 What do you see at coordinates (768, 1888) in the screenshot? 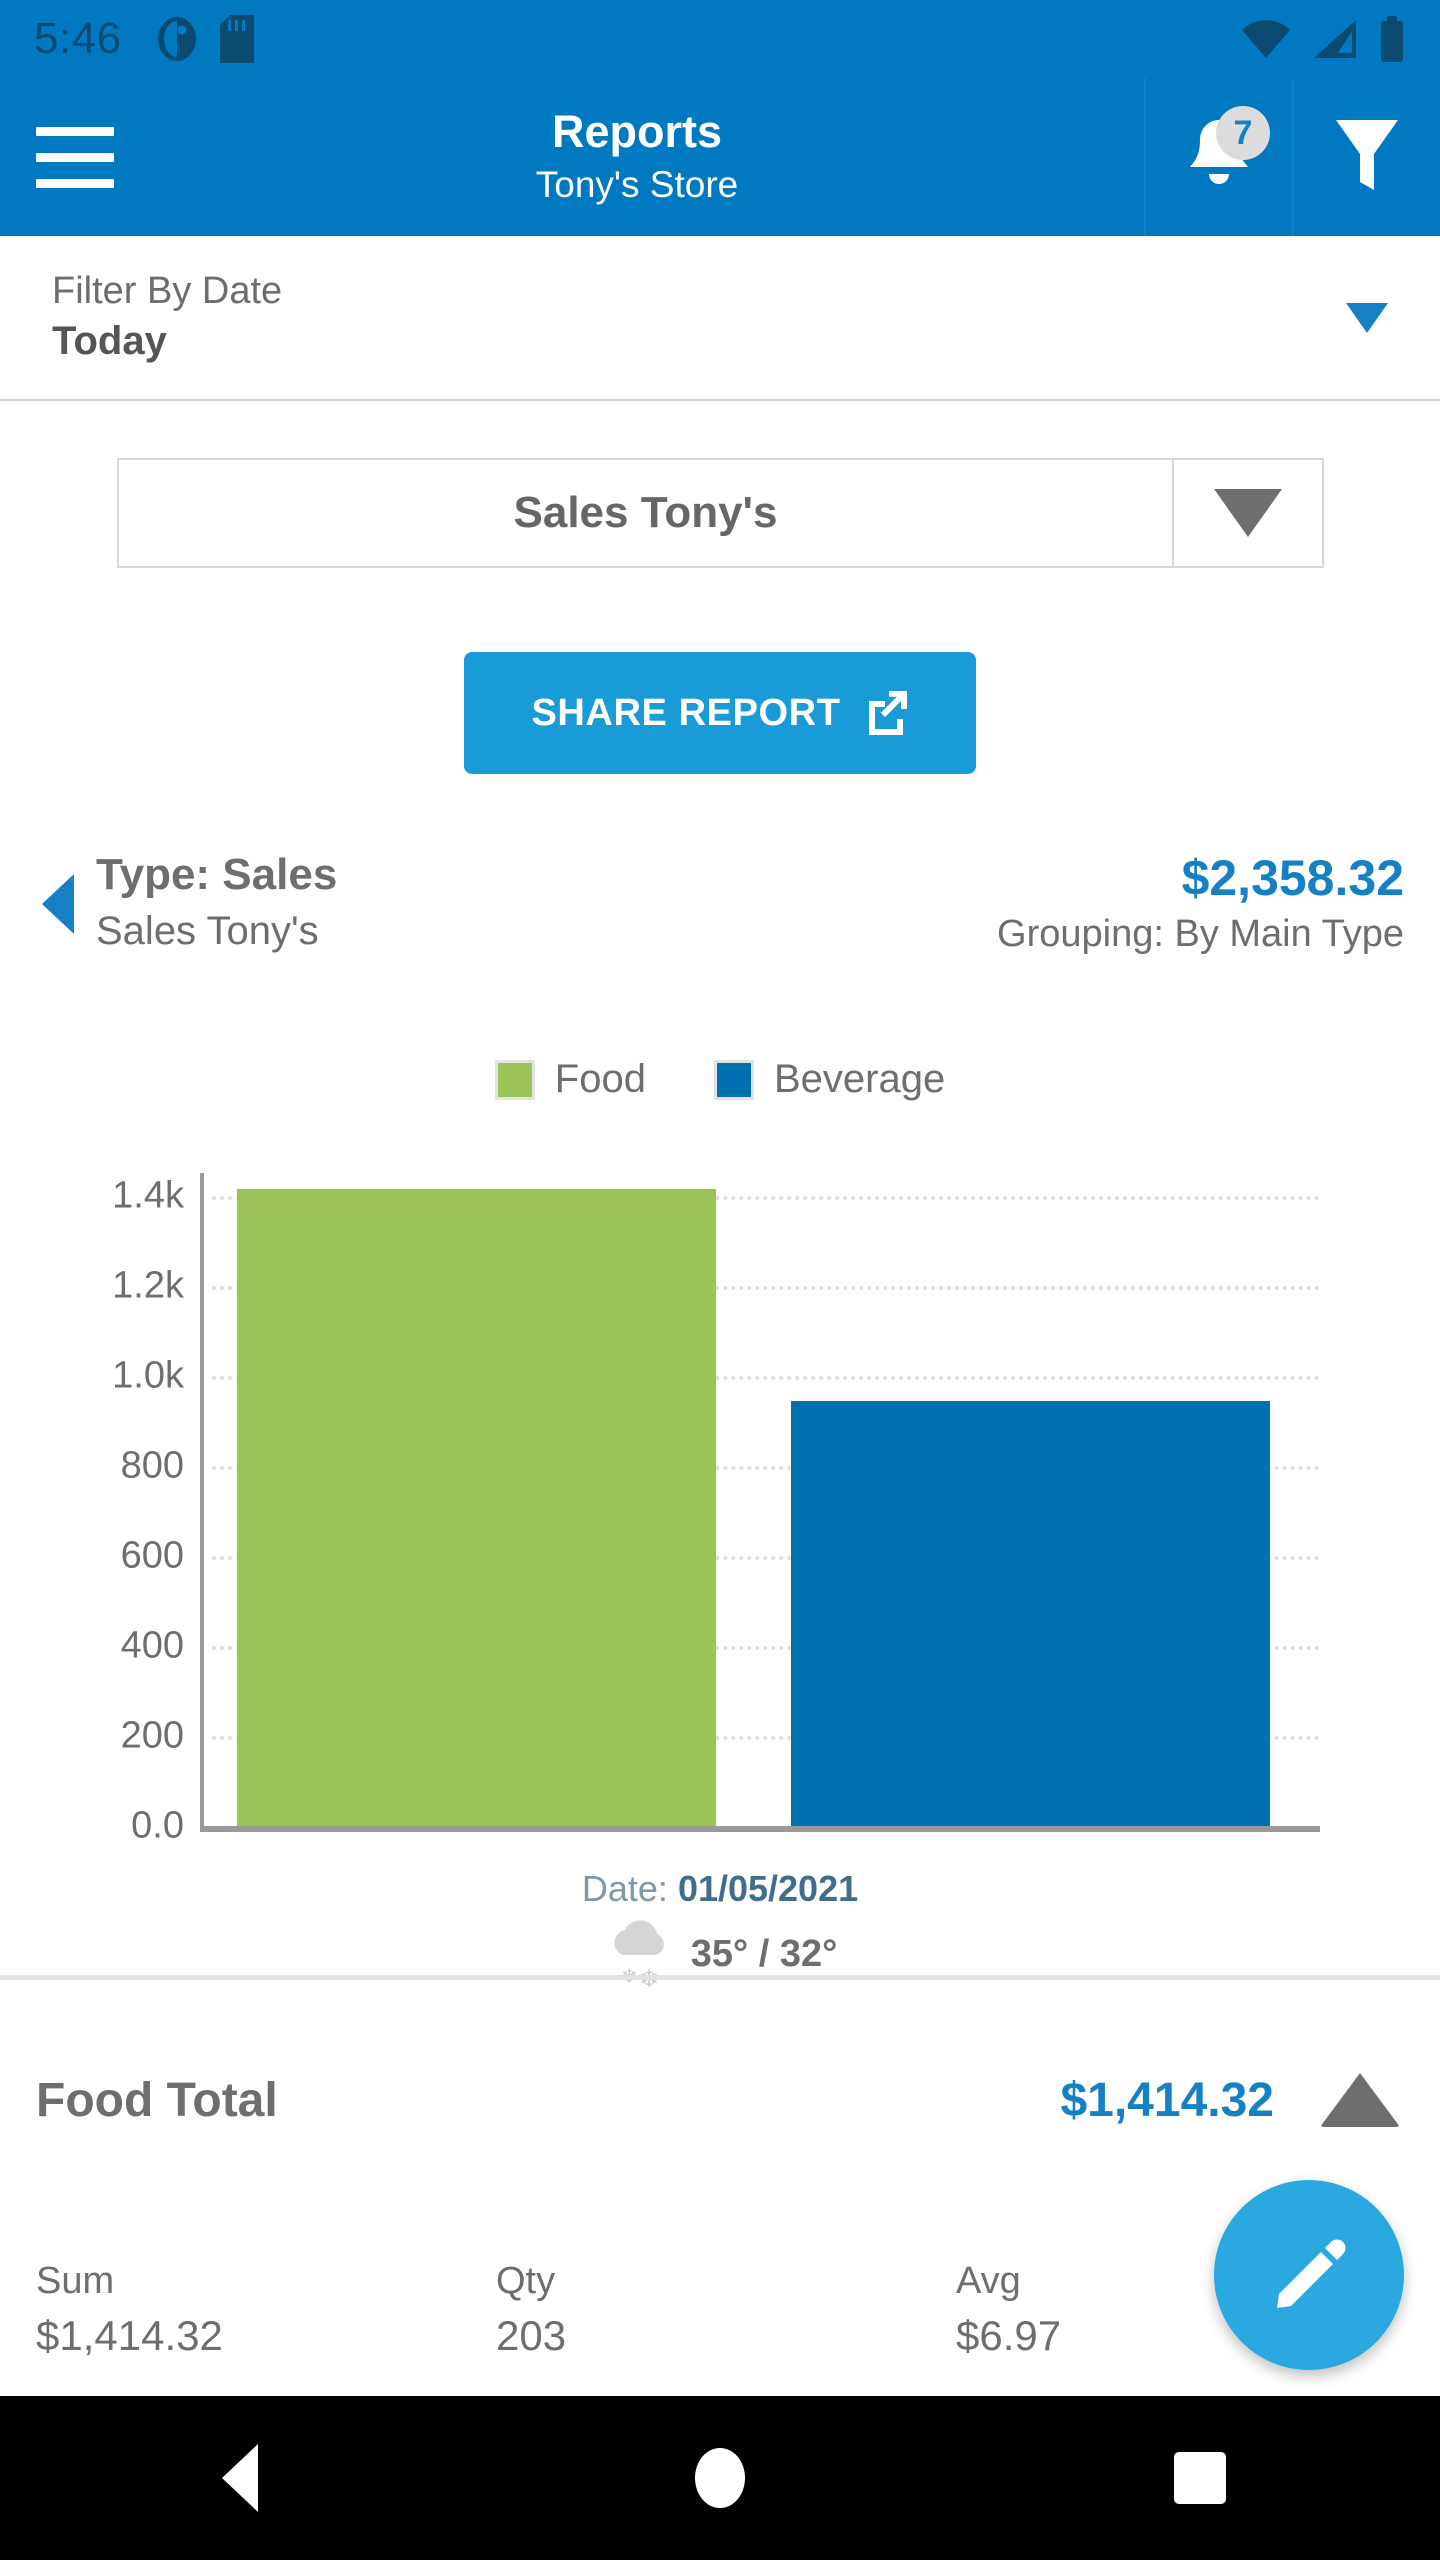
I see `chart-date-value: 01/05/2021` at bounding box center [768, 1888].